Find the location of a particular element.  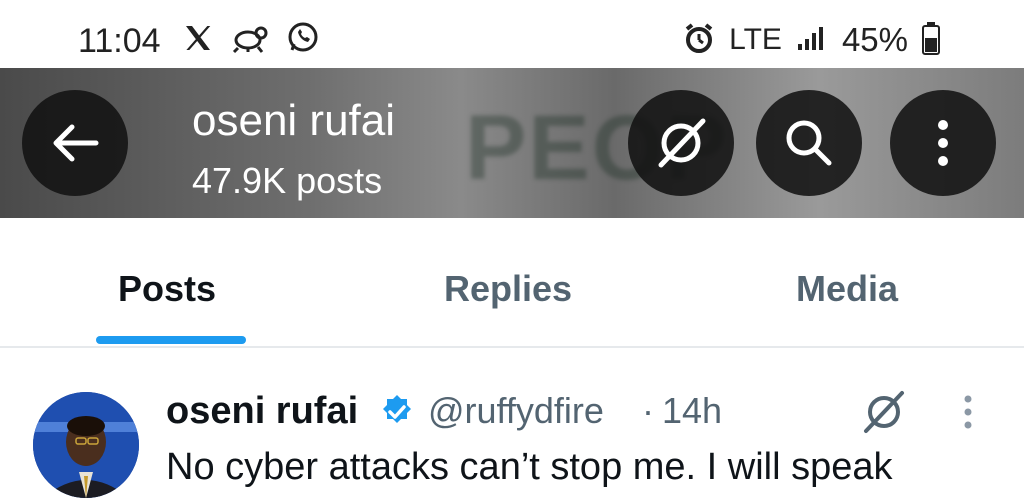

search-button is located at coordinates (809, 143).